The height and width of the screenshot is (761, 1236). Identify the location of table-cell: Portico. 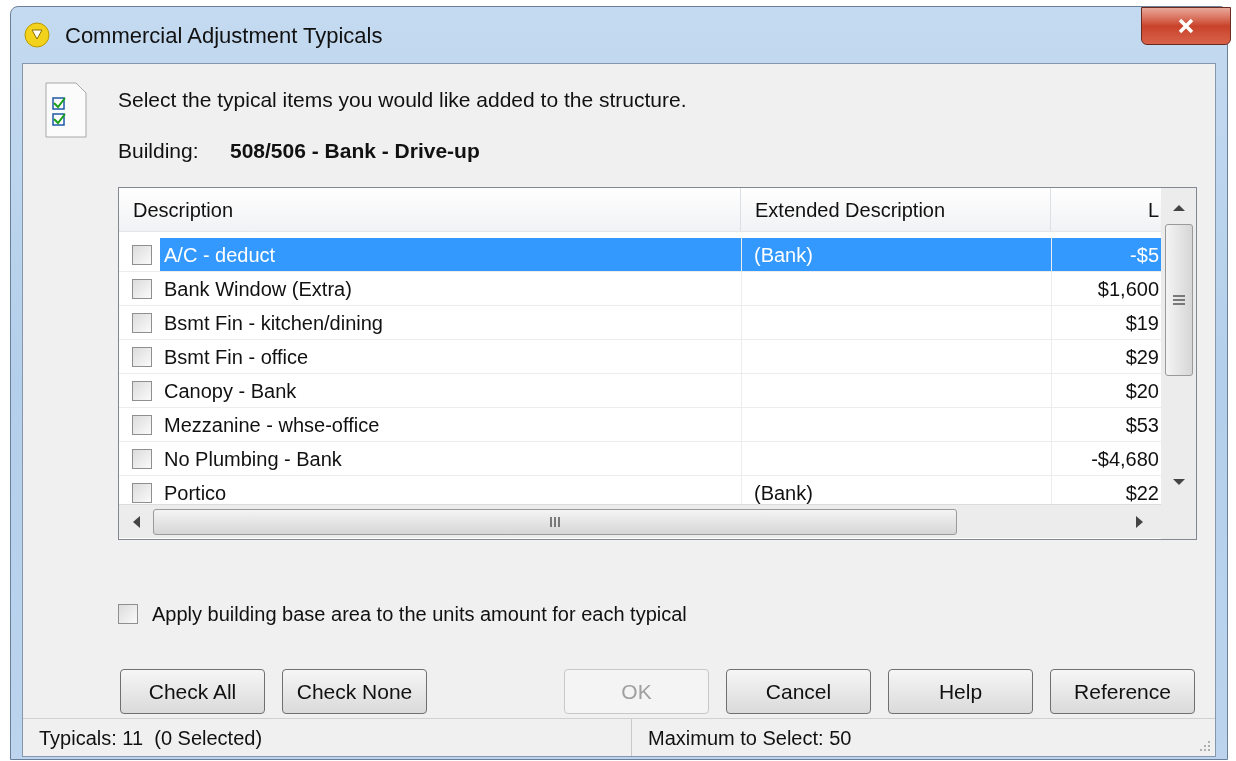
(450, 490).